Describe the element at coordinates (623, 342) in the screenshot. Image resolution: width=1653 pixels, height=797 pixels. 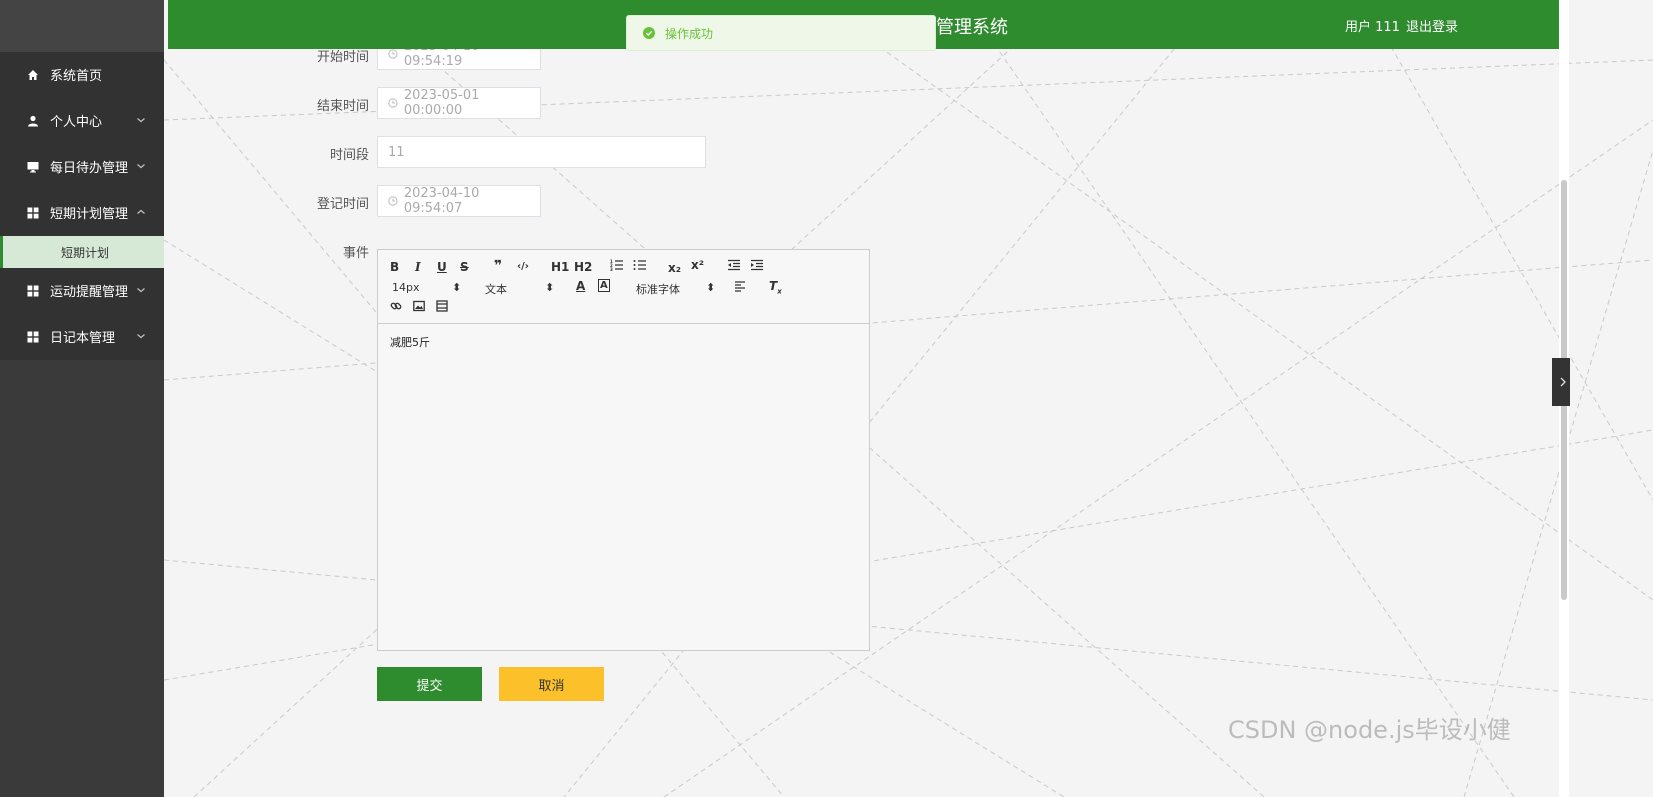
I see `editor-content: 减肥5斤` at that location.